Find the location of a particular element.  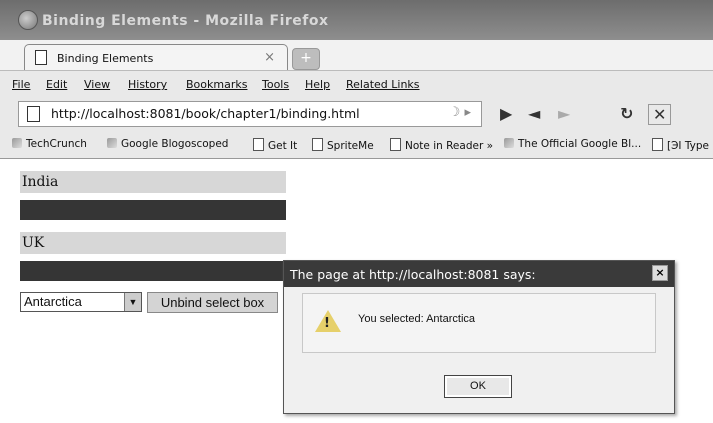

close-icon: × is located at coordinates (660, 273).